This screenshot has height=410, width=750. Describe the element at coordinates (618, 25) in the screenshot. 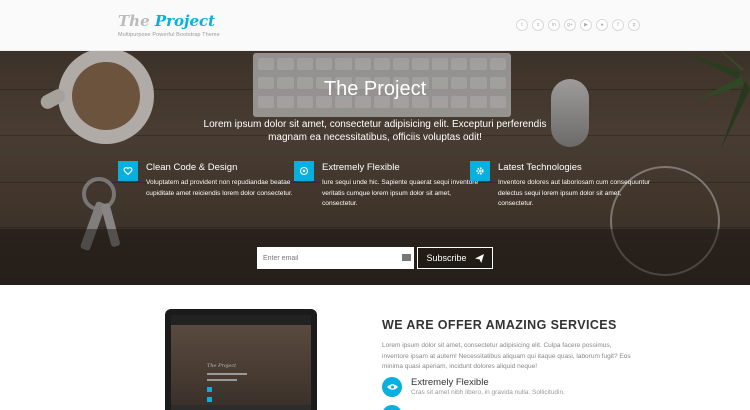

I see `facebook-icon: f` at that location.